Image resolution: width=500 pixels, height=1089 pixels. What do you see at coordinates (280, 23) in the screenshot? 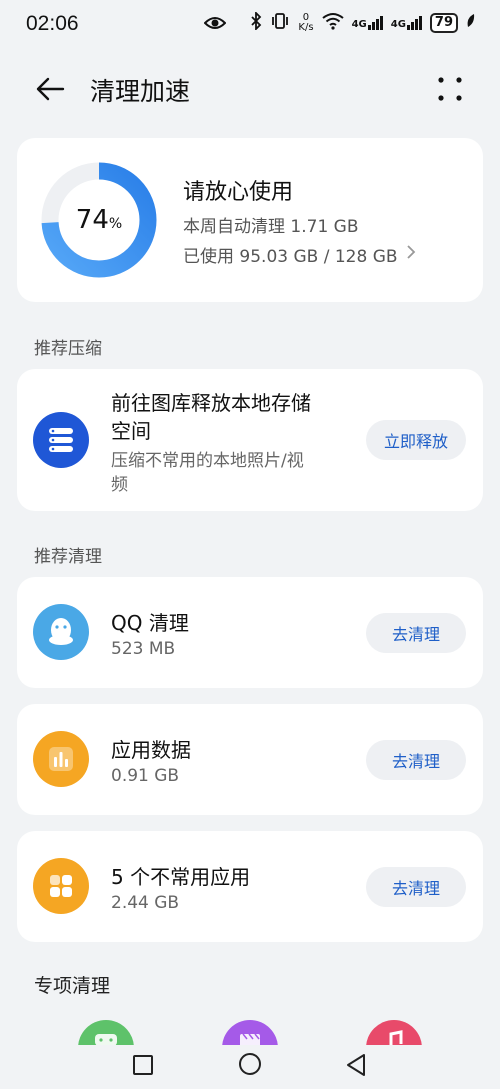
I see `vibrate-icon` at bounding box center [280, 23].